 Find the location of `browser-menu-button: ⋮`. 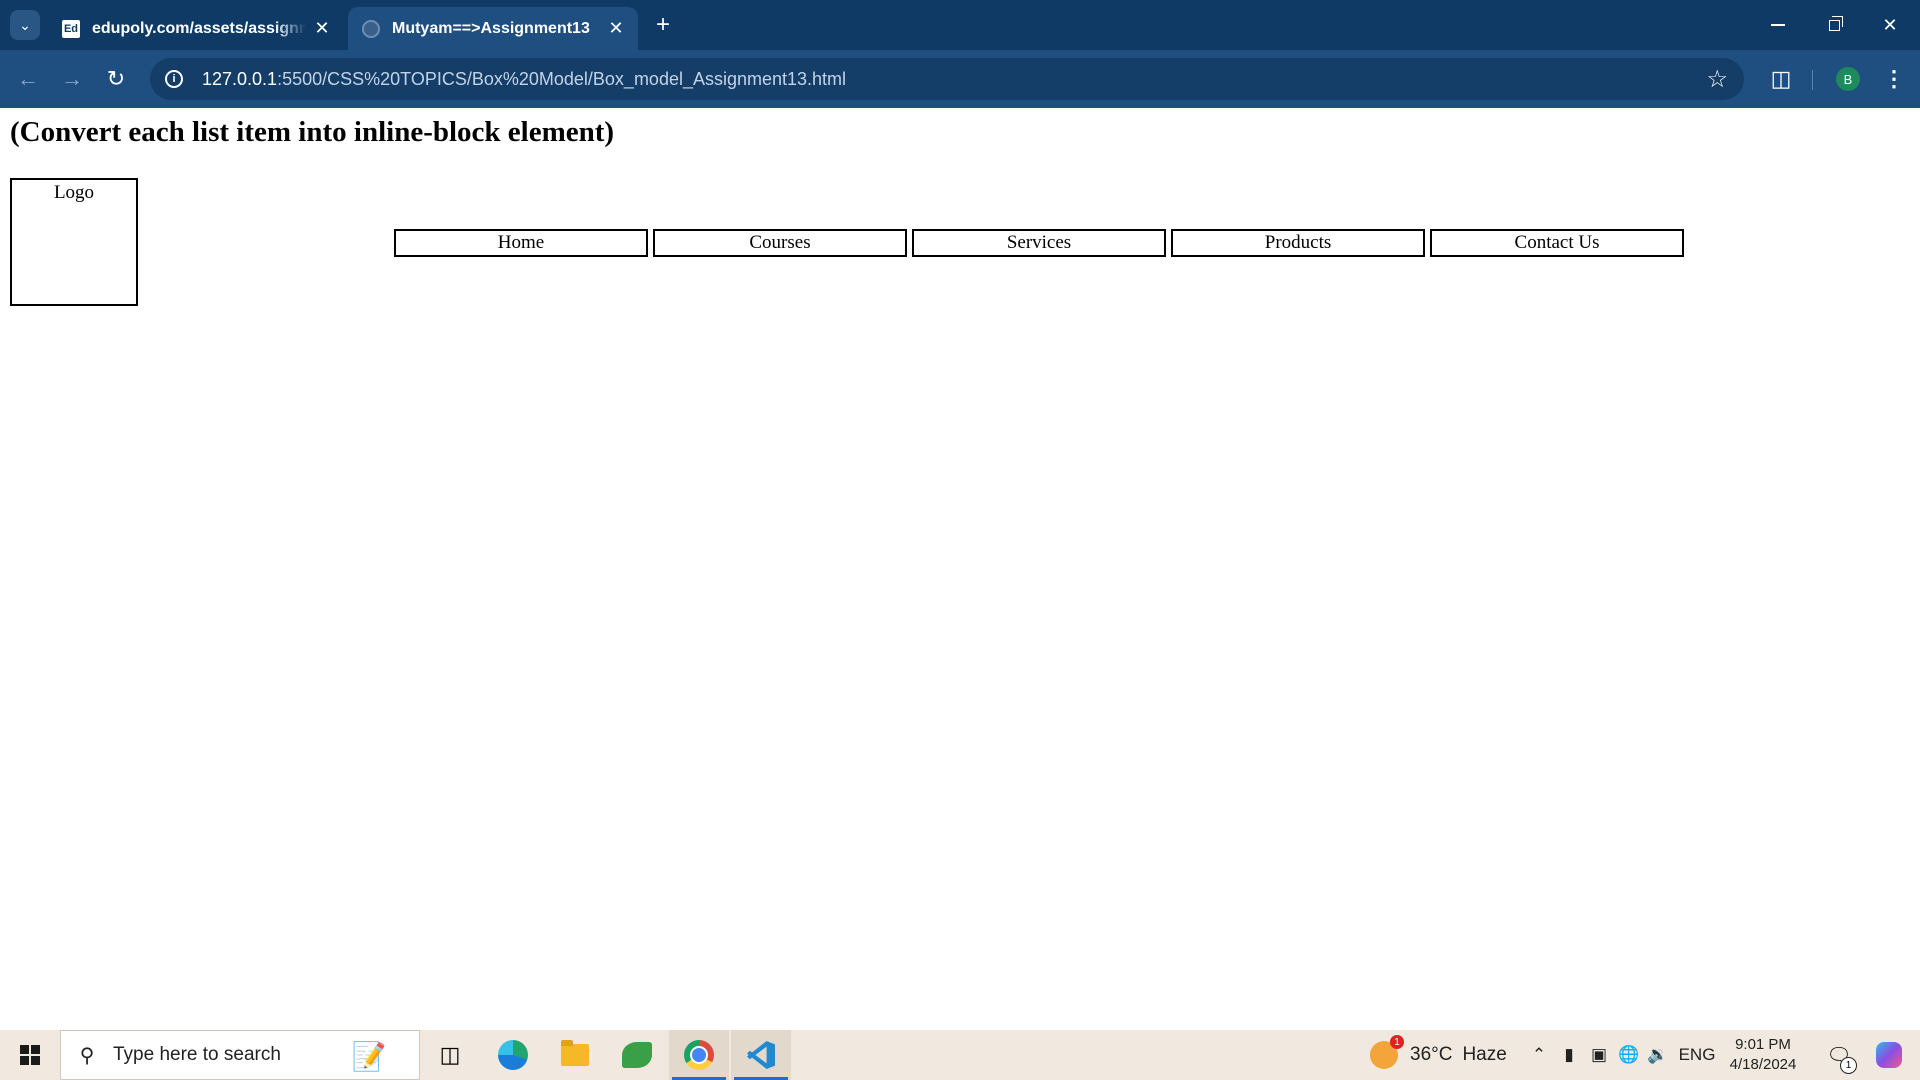

browser-menu-button: ⋮ is located at coordinates (1894, 79).